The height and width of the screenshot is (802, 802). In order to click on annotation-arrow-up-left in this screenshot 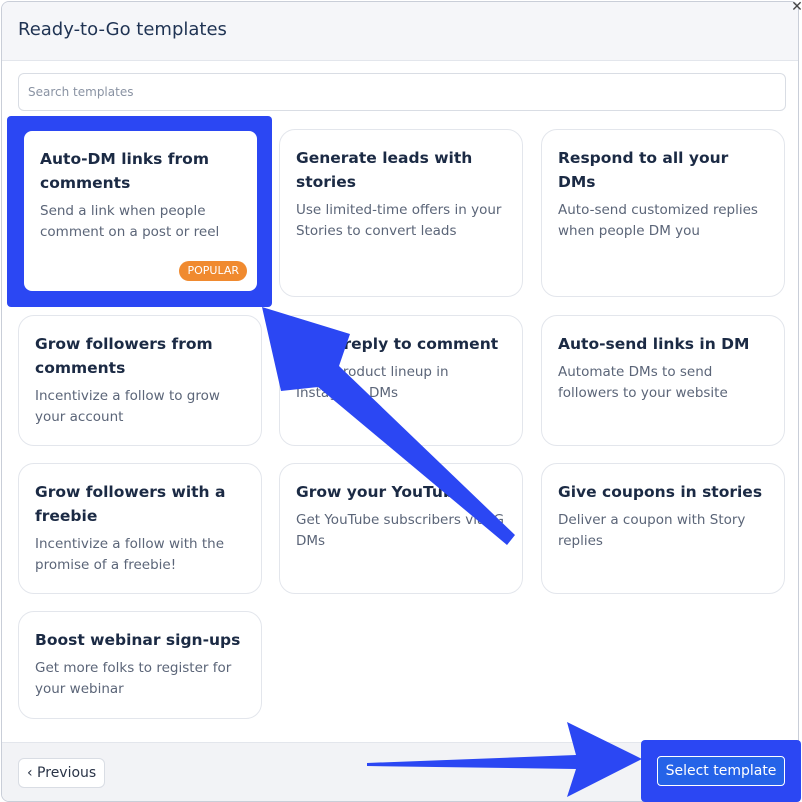, I will do `click(388, 426)`.